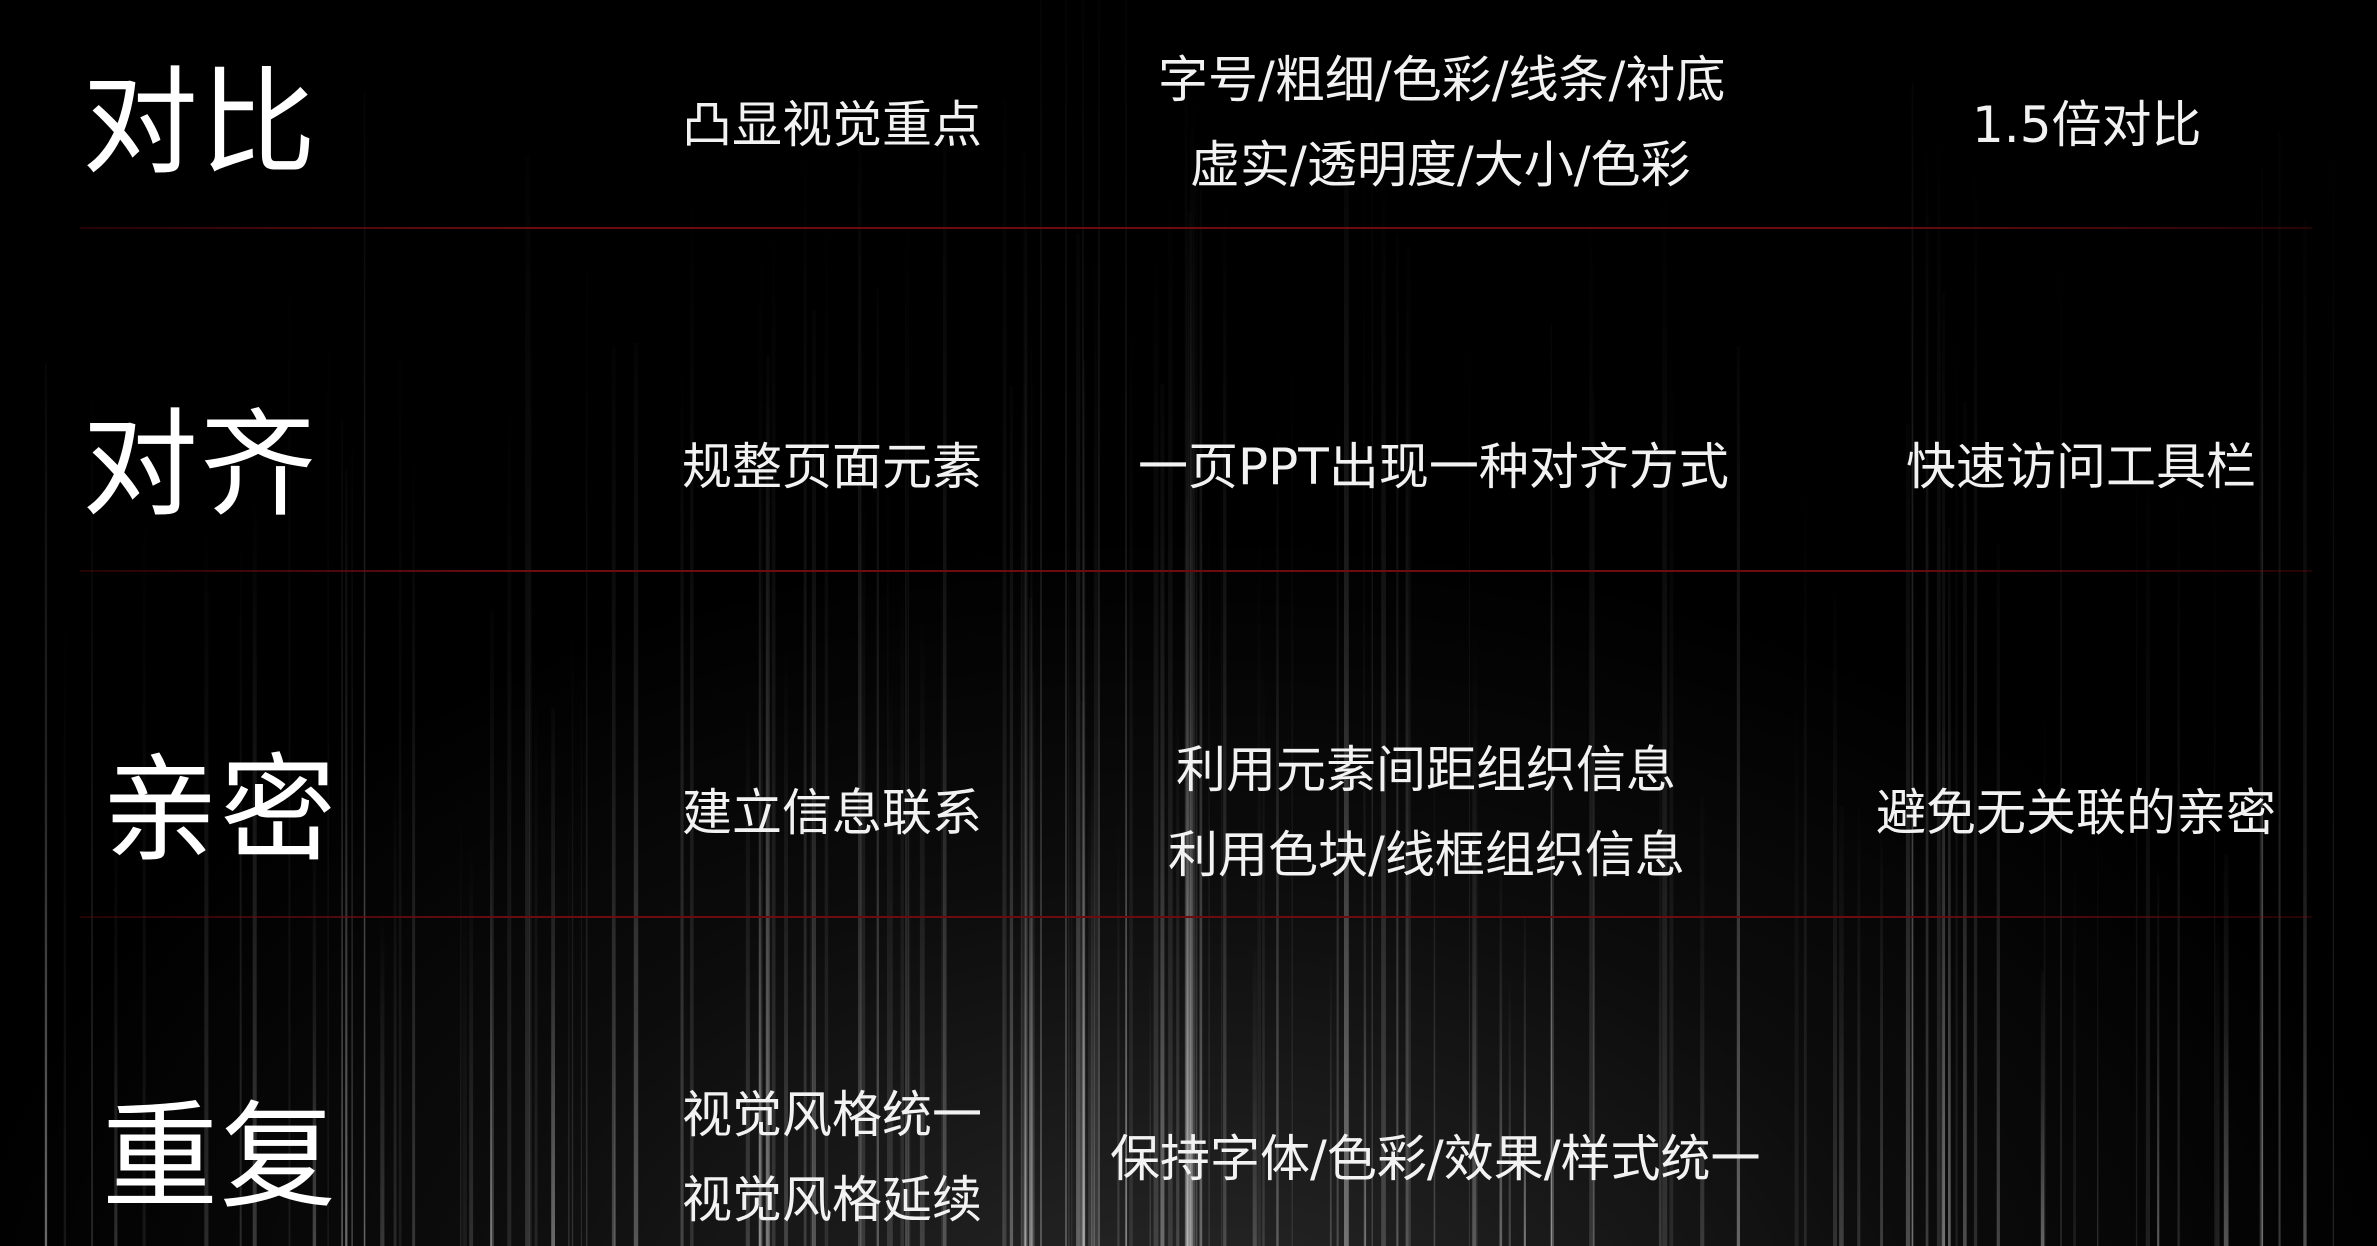 The width and height of the screenshot is (2377, 1246). Describe the element at coordinates (832, 1200) in the screenshot. I see `row-purpose-line-2: 视觉风格延续` at that location.